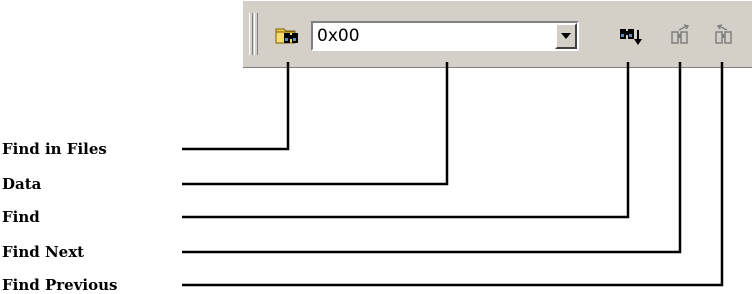 The image size is (752, 294). Describe the element at coordinates (236, 106) in the screenshot. I see `callout-line-find-in-files` at that location.